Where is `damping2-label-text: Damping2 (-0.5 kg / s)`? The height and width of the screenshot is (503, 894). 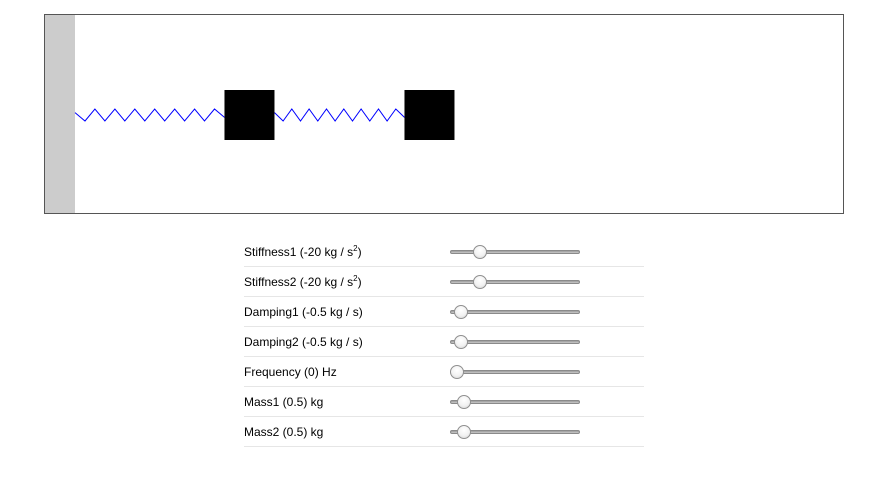
damping2-label-text: Damping2 (-0.5 kg / s) is located at coordinates (303, 342).